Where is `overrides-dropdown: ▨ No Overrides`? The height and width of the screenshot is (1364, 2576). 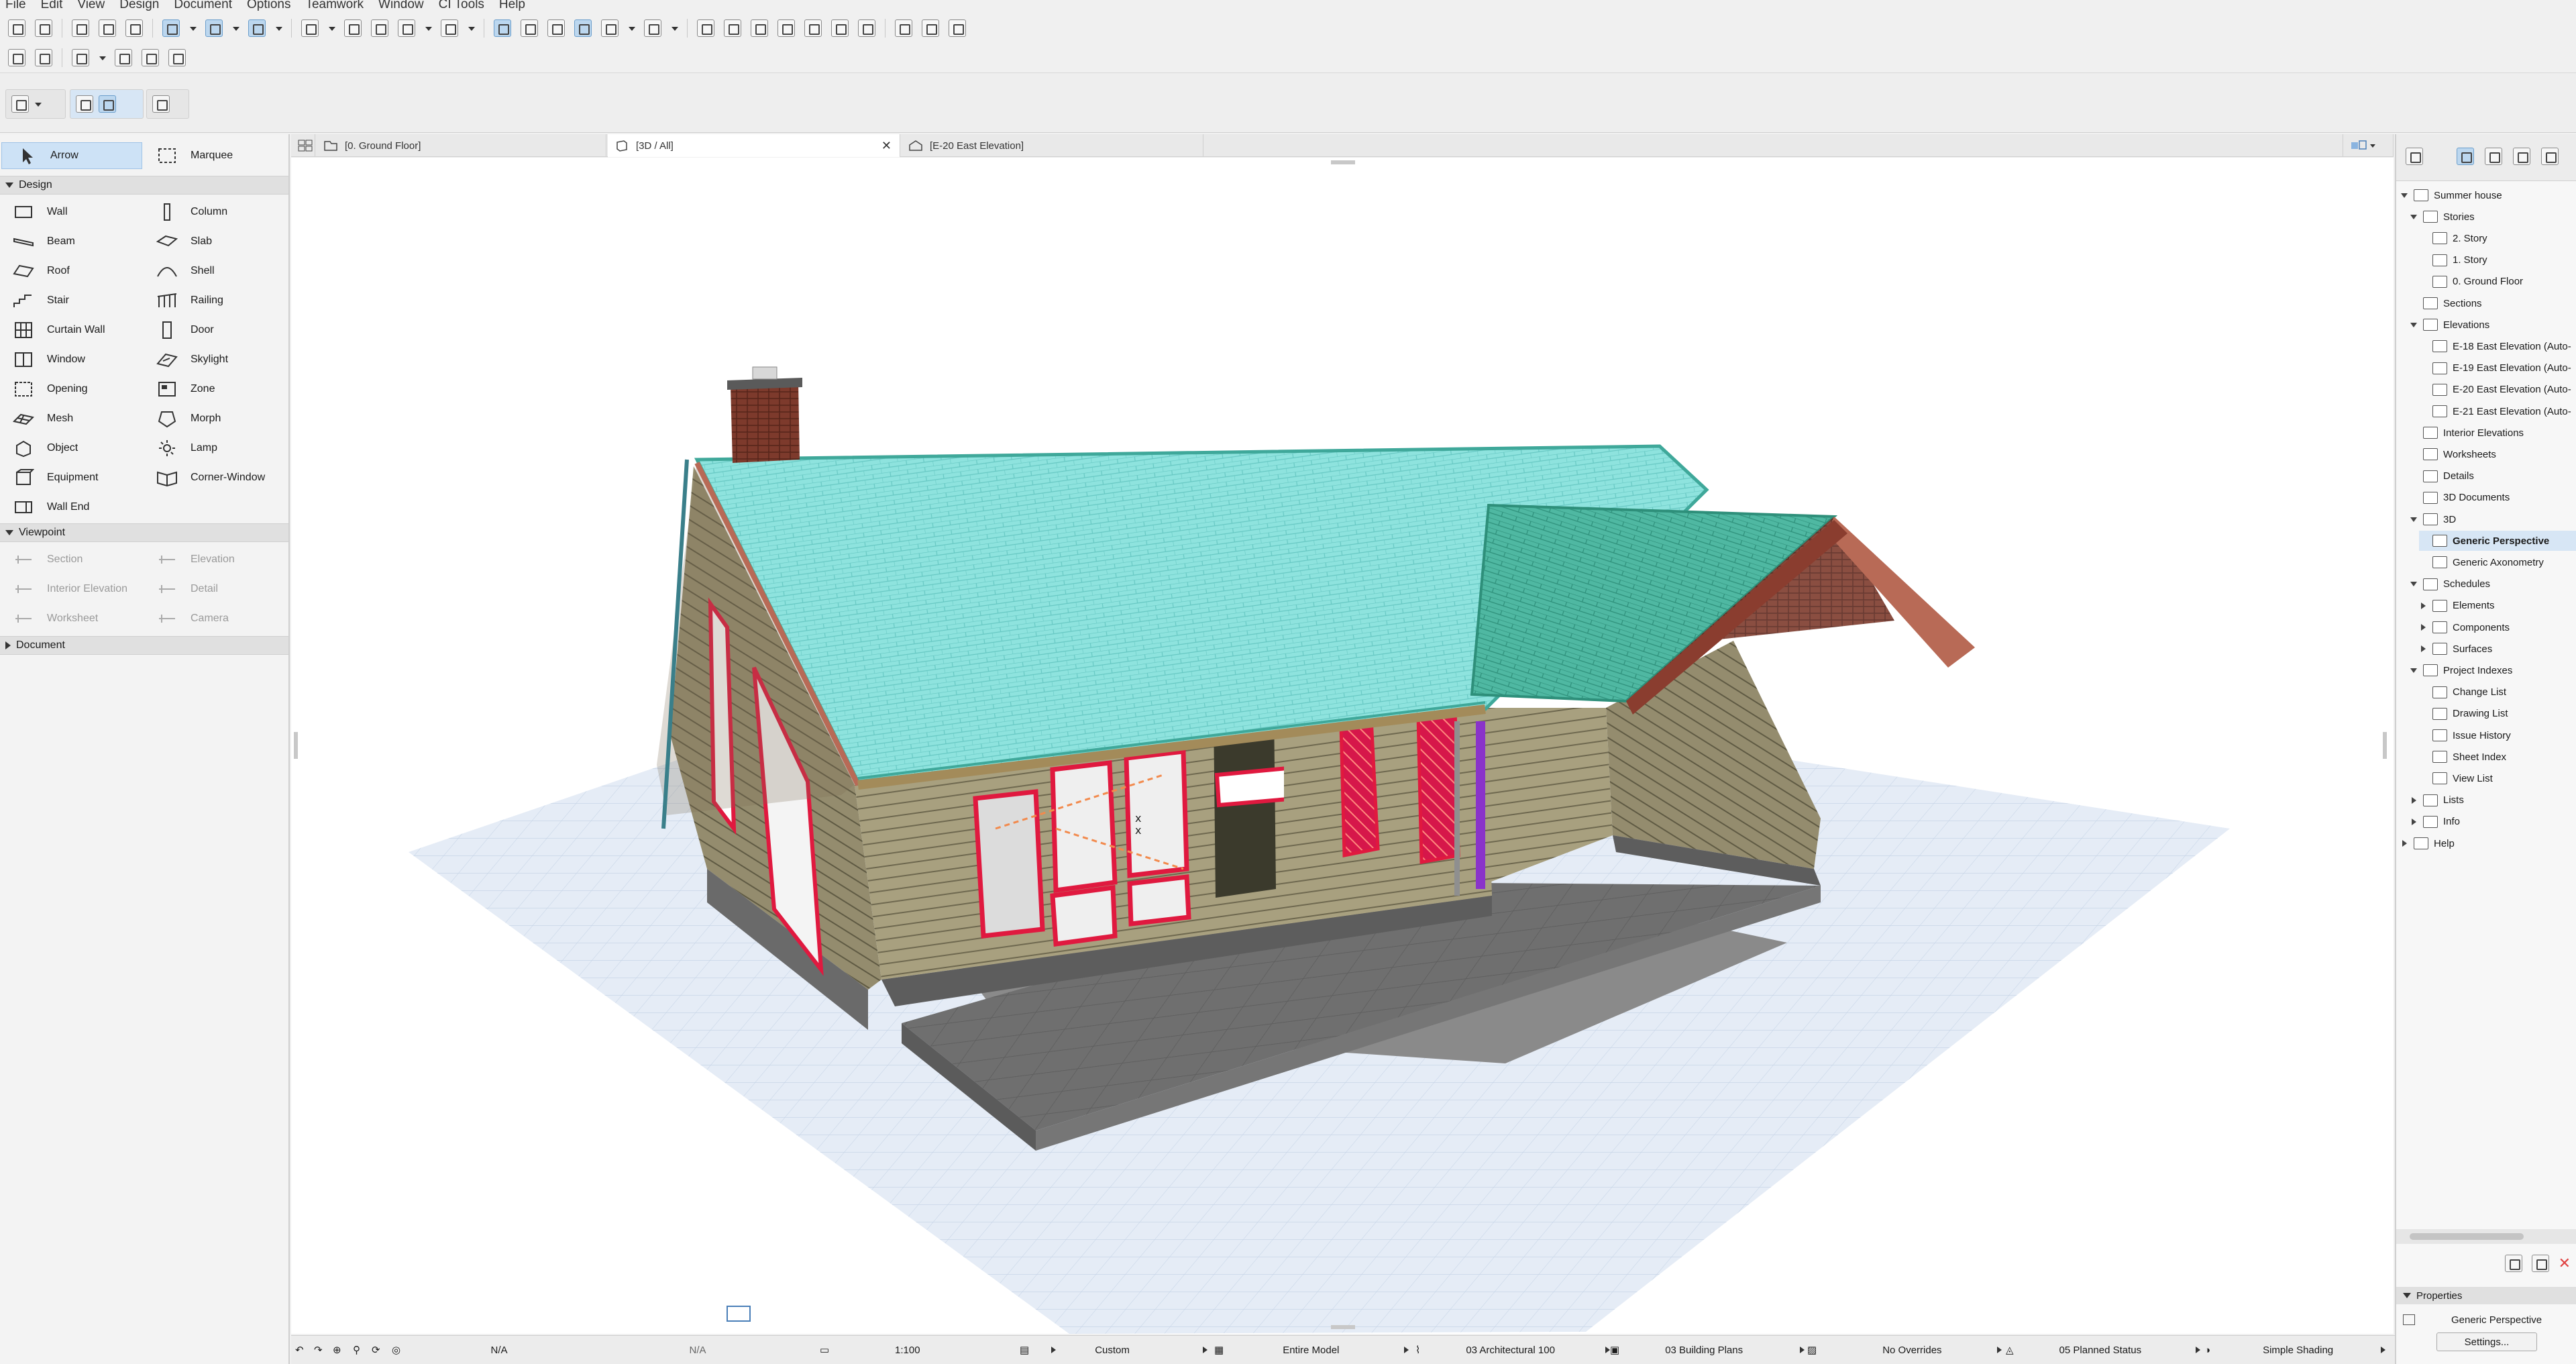
overrides-dropdown: ▨ No Overrides is located at coordinates (1904, 1350).